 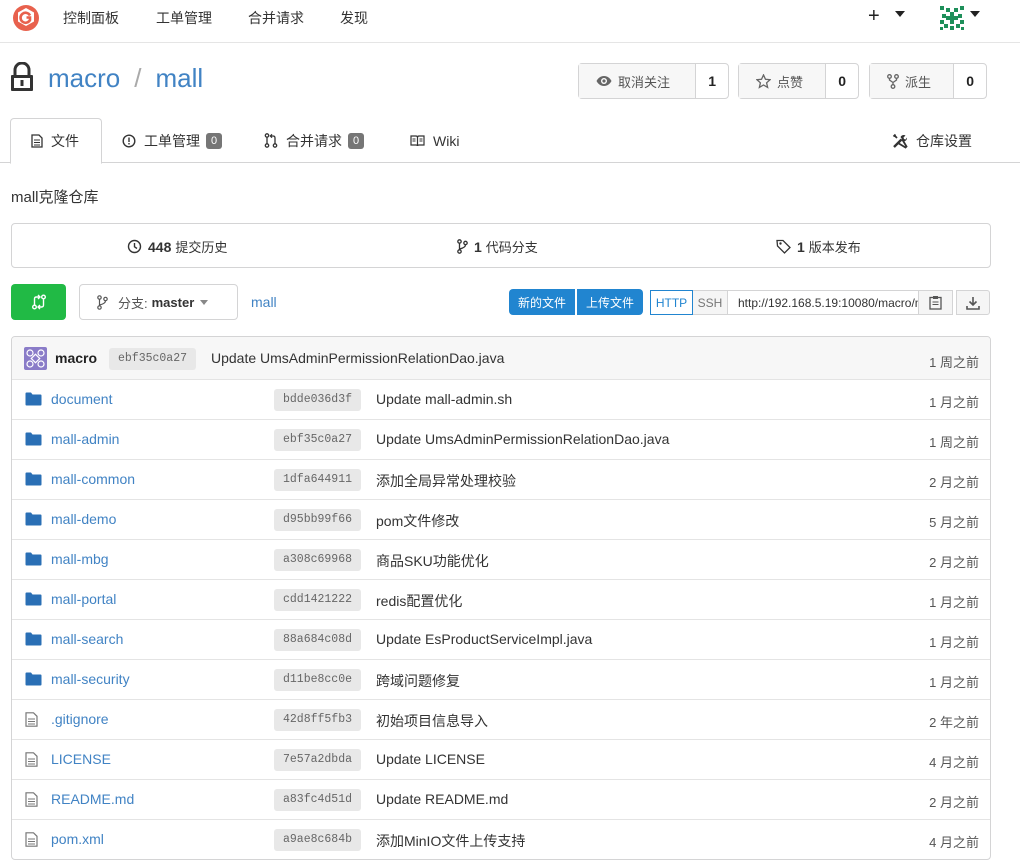 What do you see at coordinates (80, 719) in the screenshot?
I see `file-name-link: .gitignore` at bounding box center [80, 719].